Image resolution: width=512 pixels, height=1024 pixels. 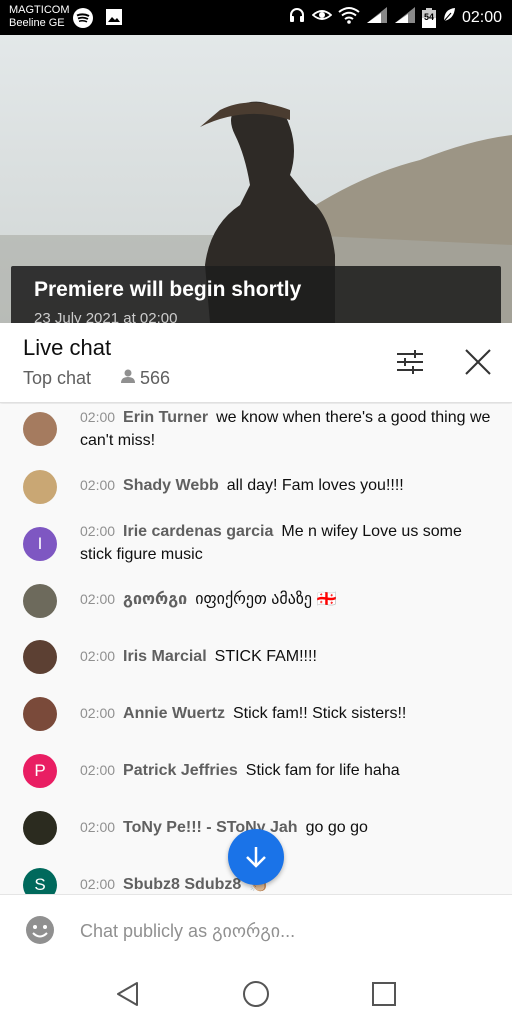 I want to click on arrow-down-icon, so click(x=256, y=857).